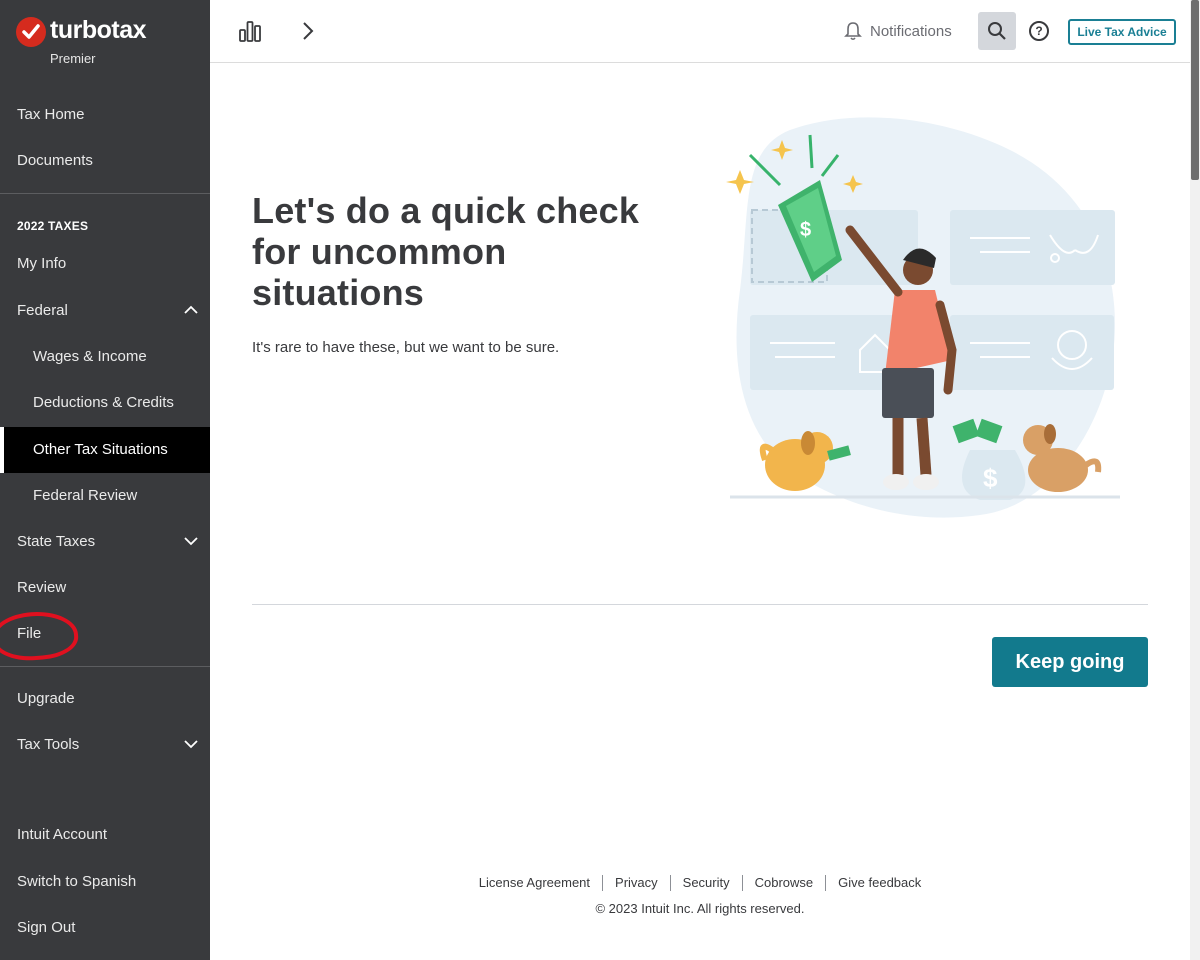  What do you see at coordinates (90, 356) in the screenshot?
I see `sidebar-item-label: Wages & Income` at bounding box center [90, 356].